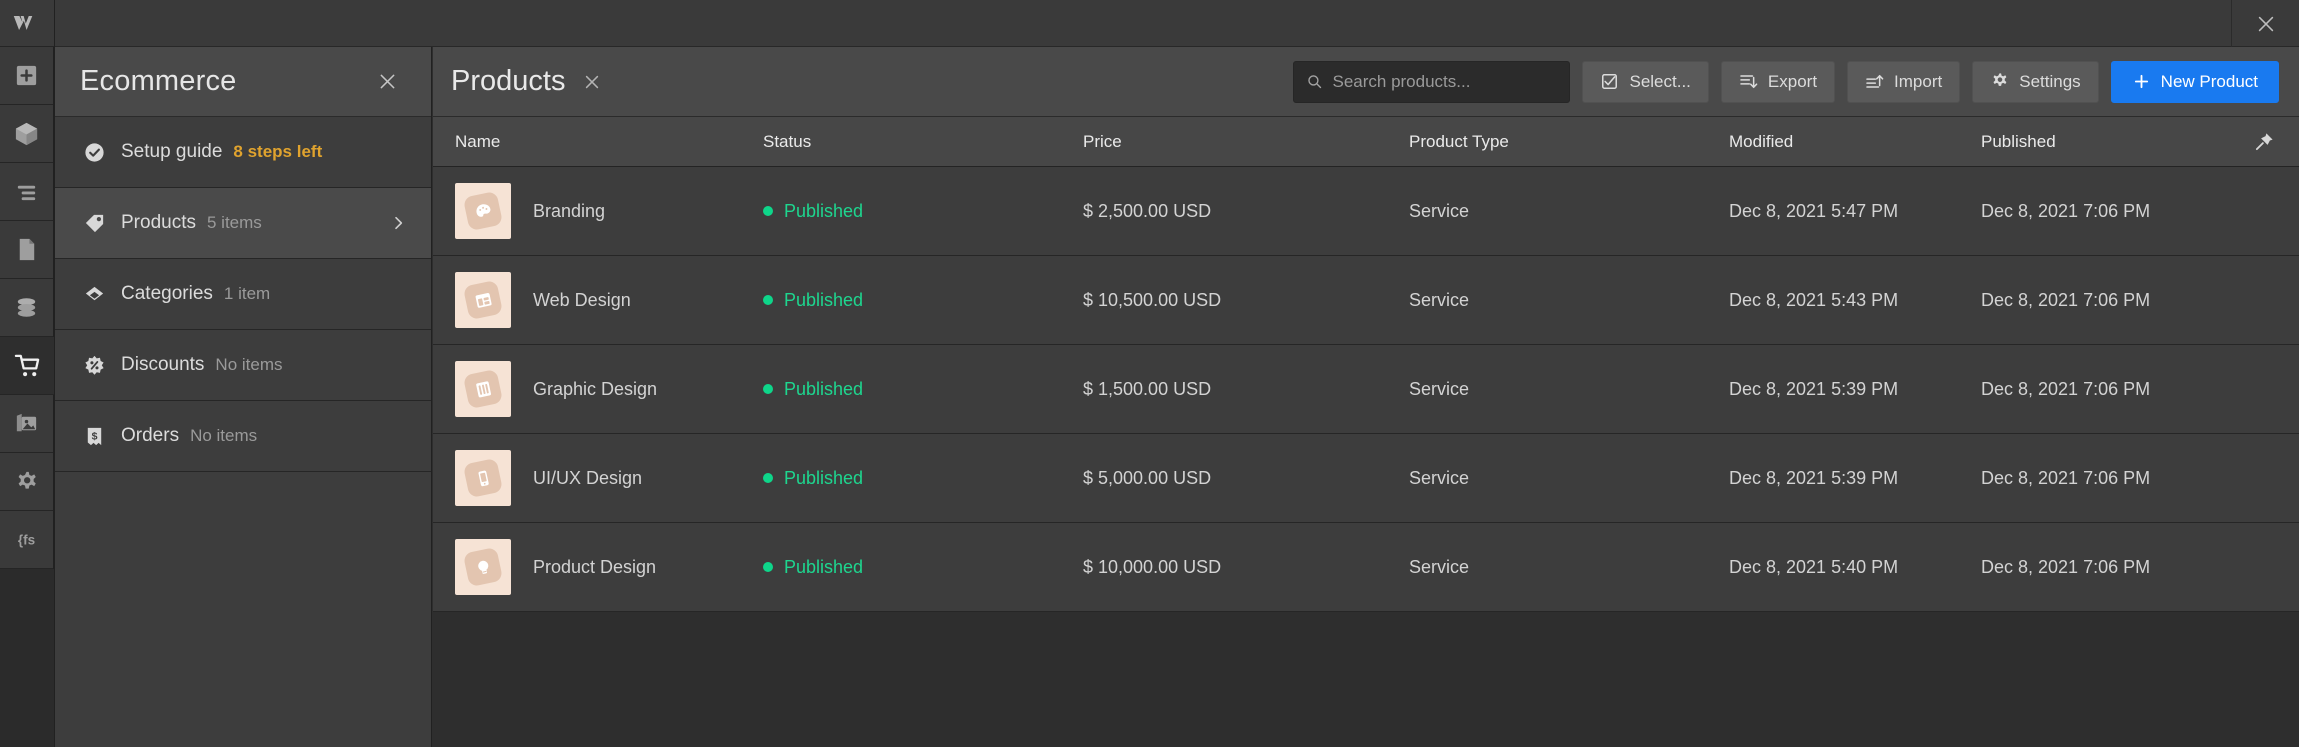  What do you see at coordinates (1855, 142) in the screenshot?
I see `column-header-modified: Modified` at bounding box center [1855, 142].